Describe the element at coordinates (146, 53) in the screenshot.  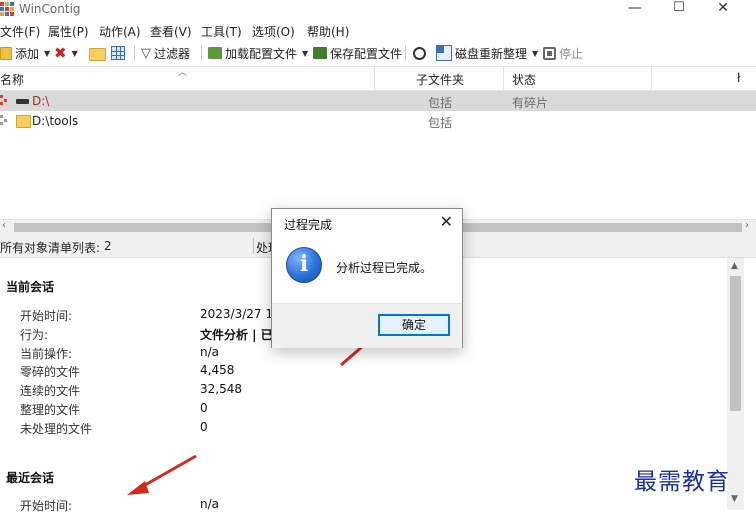
I see `filter-funnel-icon: ▽` at that location.